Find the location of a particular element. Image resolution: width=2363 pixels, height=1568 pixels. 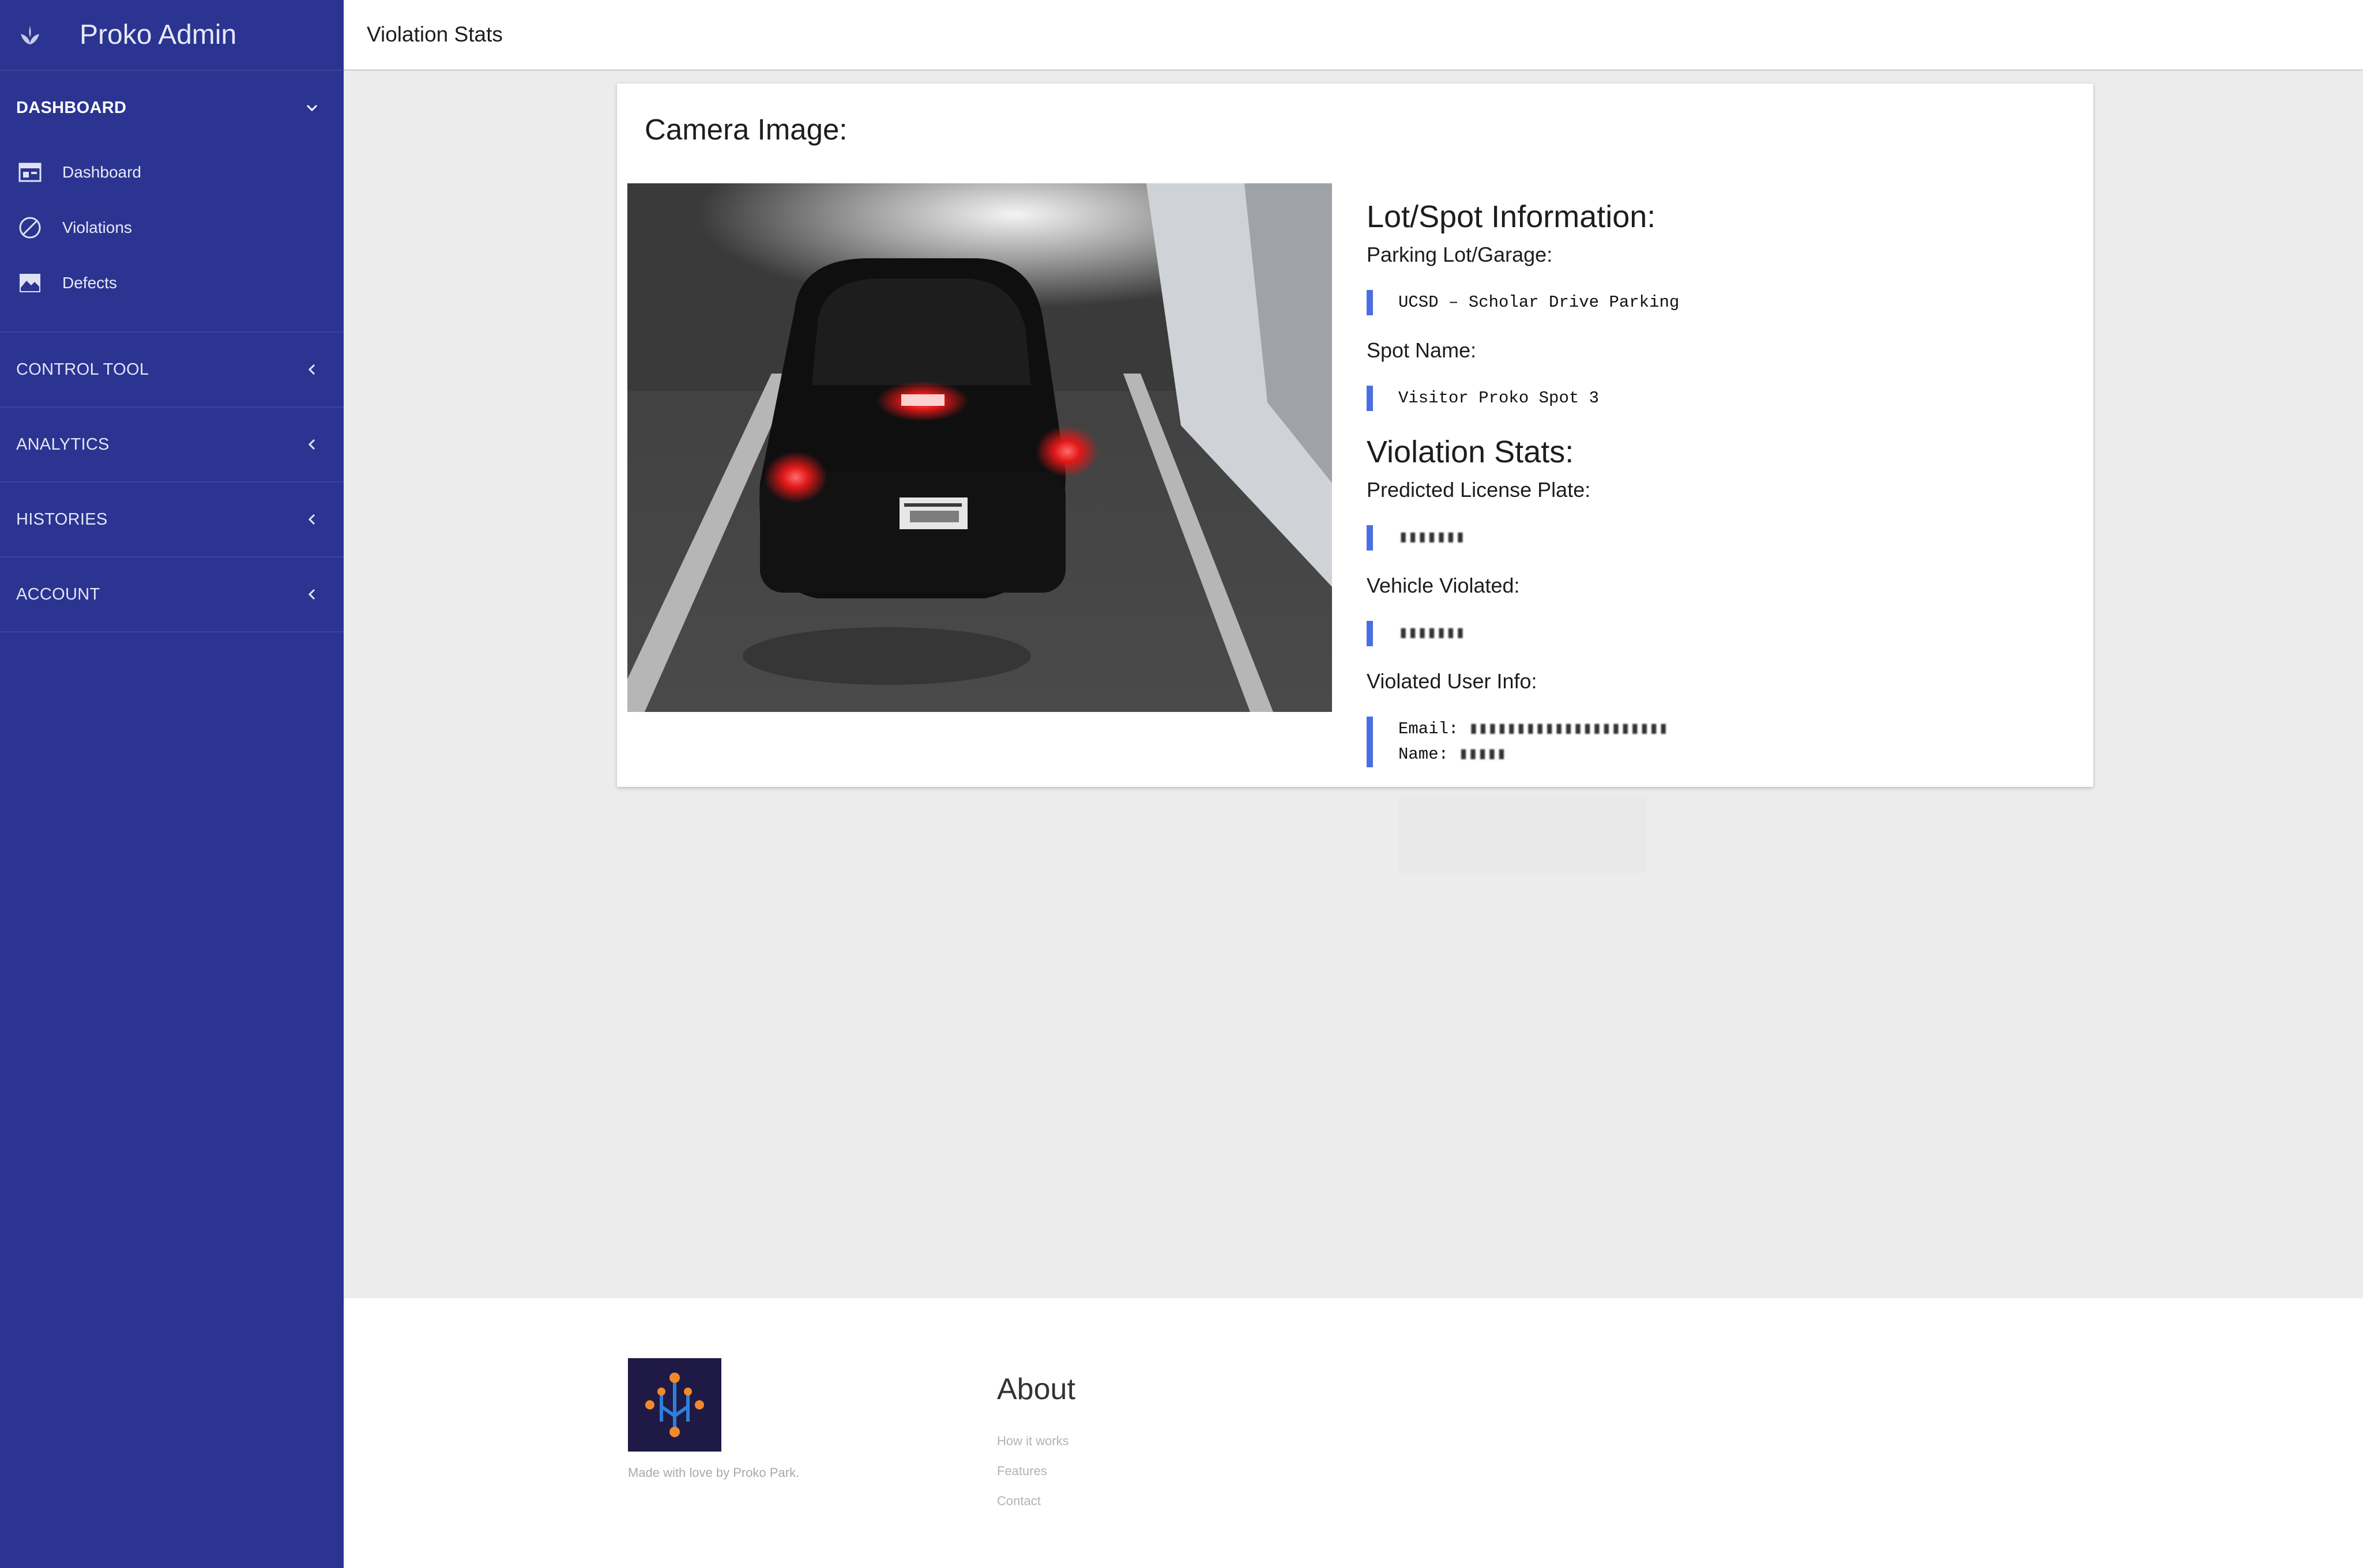

section-label: HISTORIES is located at coordinates (62, 519).